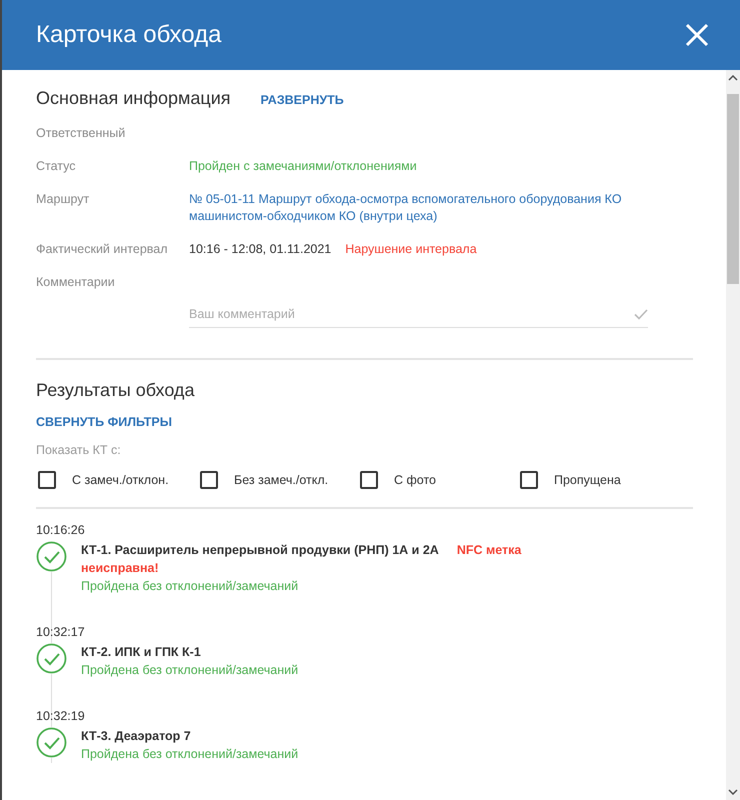 The height and width of the screenshot is (800, 740). Describe the element at coordinates (697, 35) in the screenshot. I see `close-button` at that location.